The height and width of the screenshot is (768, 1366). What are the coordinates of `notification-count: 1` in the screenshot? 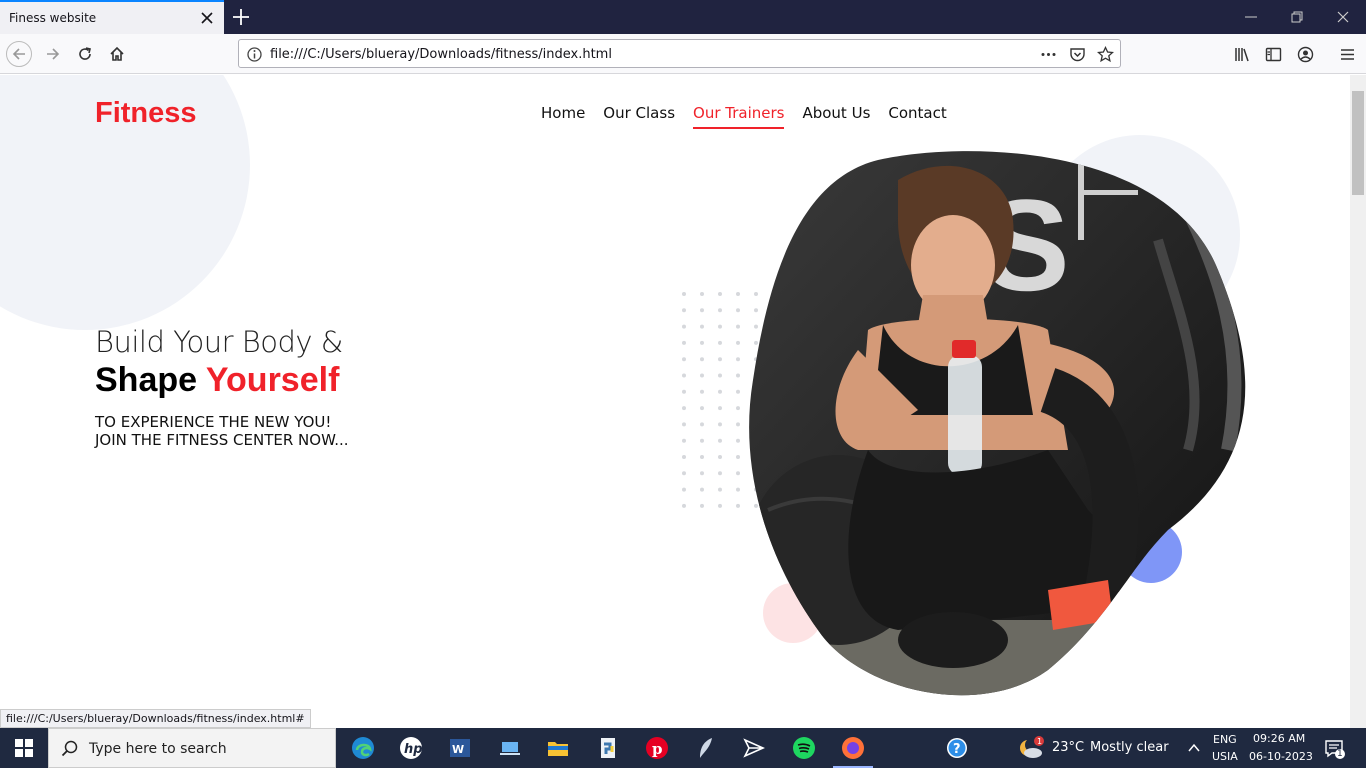 It's located at (1340, 754).